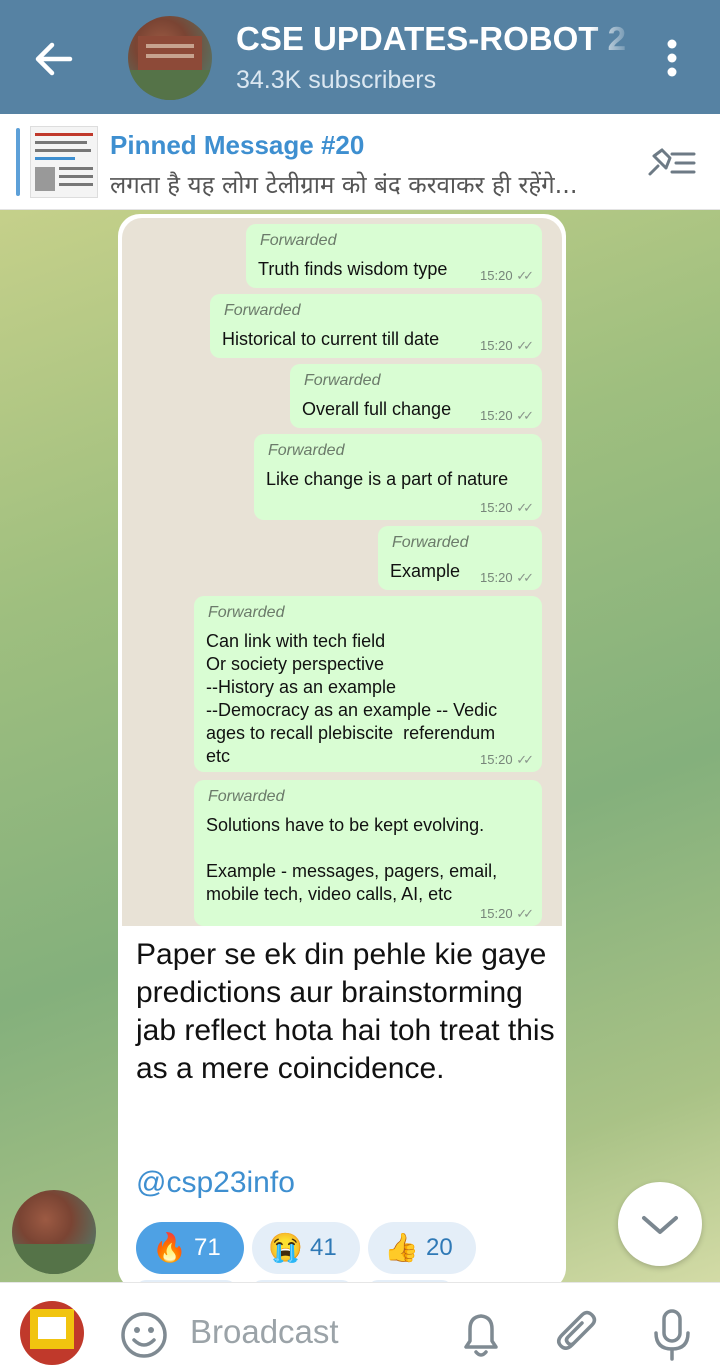 This screenshot has width=720, height=1367. What do you see at coordinates (387, 479) in the screenshot?
I see `bubble-text: Like change is a part of nature` at bounding box center [387, 479].